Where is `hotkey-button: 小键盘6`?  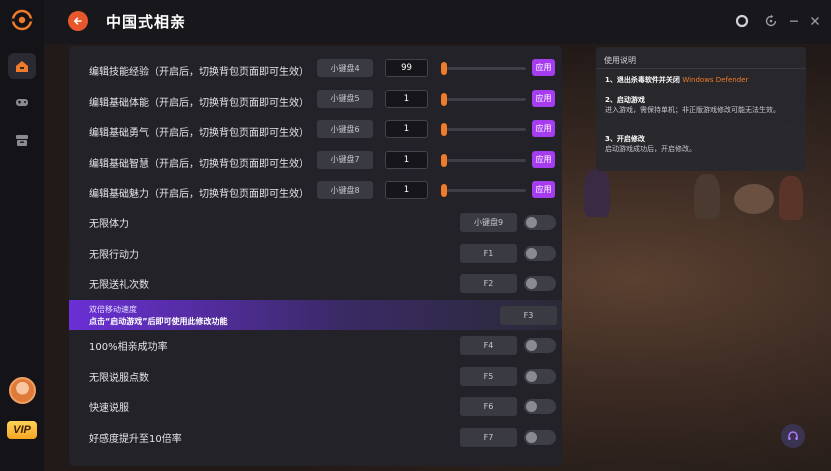 hotkey-button: 小键盘6 is located at coordinates (345, 129).